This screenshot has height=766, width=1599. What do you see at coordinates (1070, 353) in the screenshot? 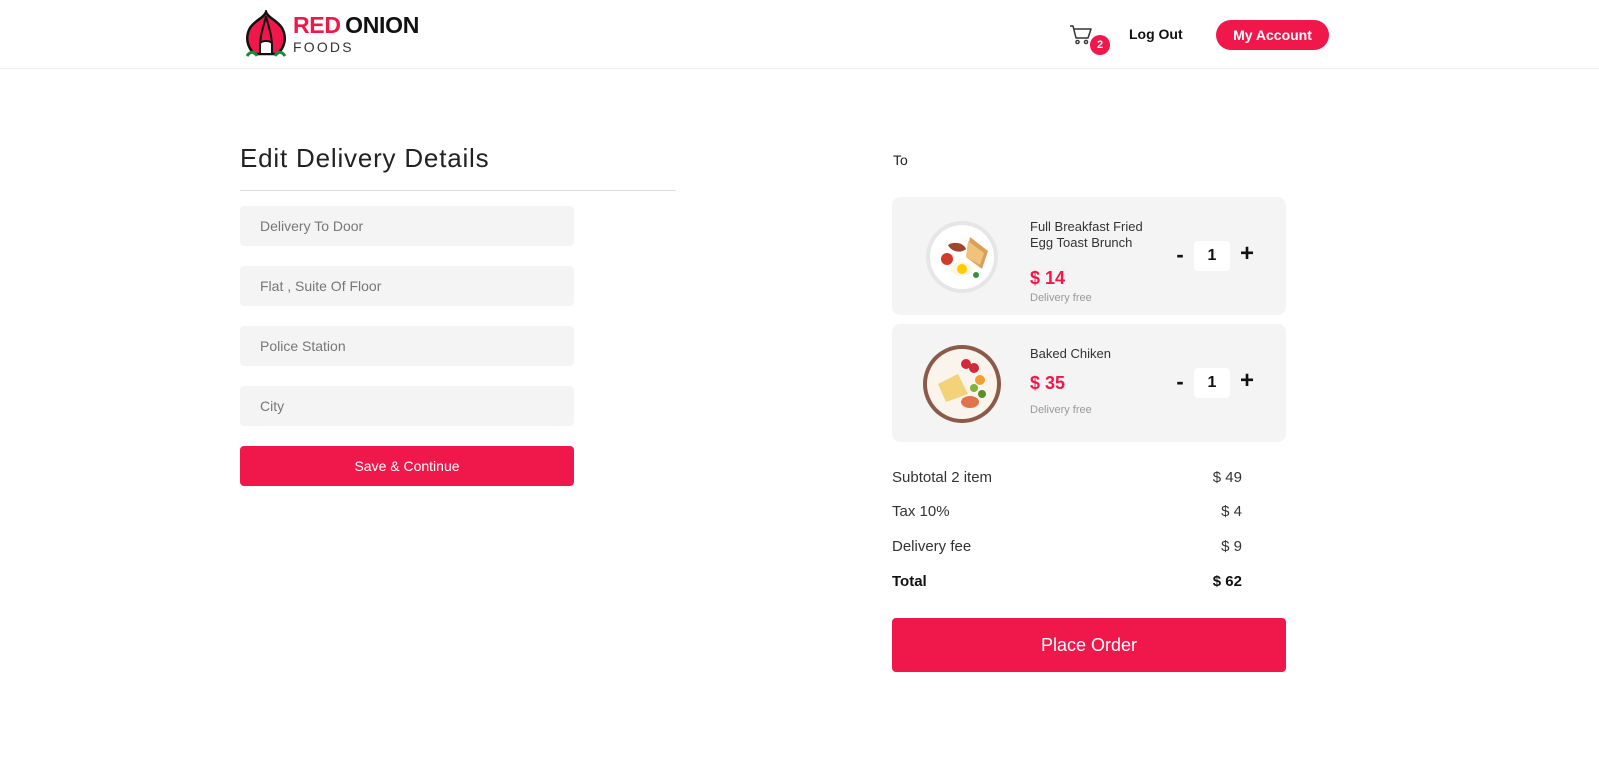
I see `item-name: Baked Chiken` at bounding box center [1070, 353].